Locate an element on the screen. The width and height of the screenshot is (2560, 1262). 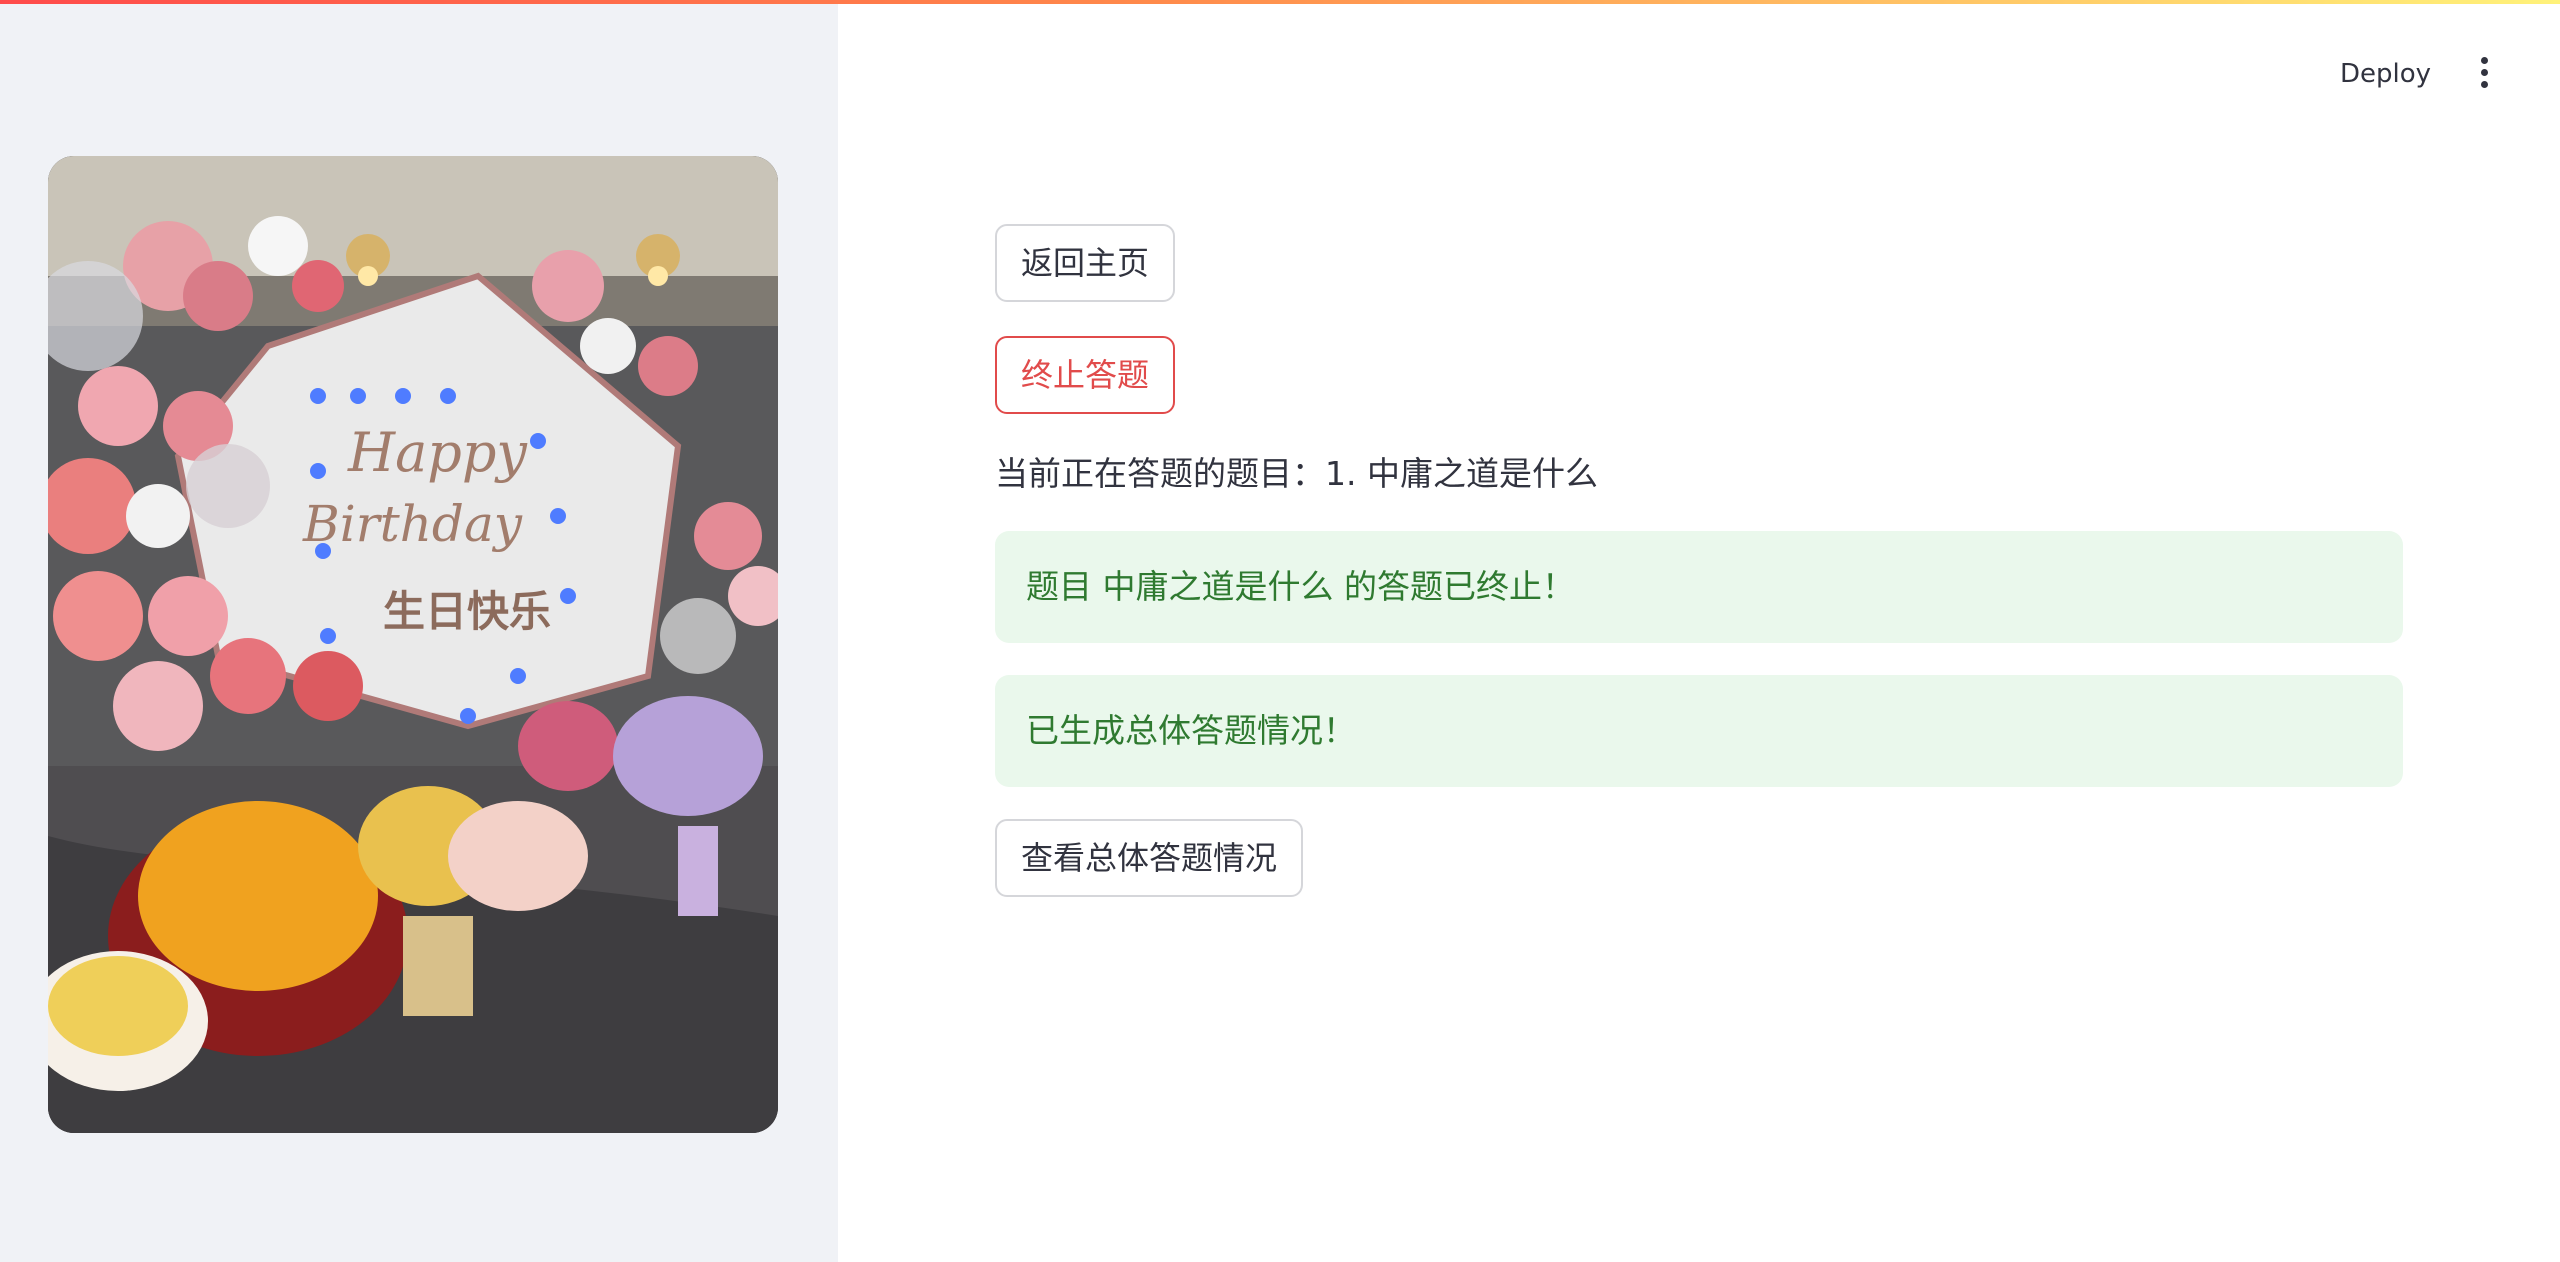
alert-summary-generated: 已生成总体答题情况！ is located at coordinates (1699, 731).